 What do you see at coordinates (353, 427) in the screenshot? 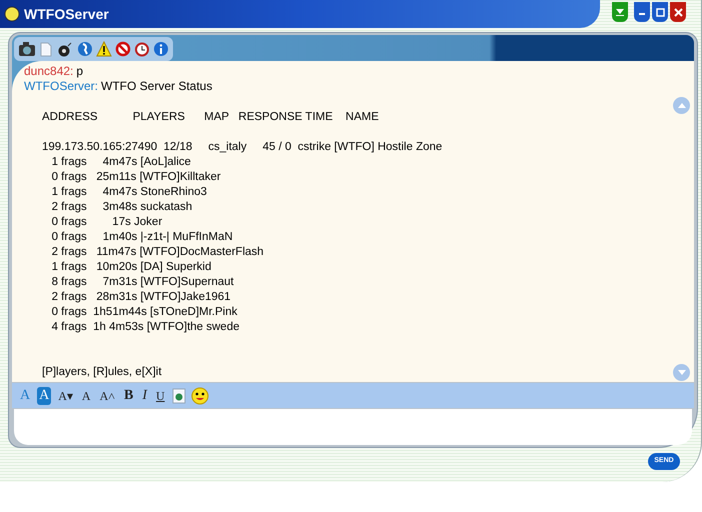
I see `message-input` at bounding box center [353, 427].